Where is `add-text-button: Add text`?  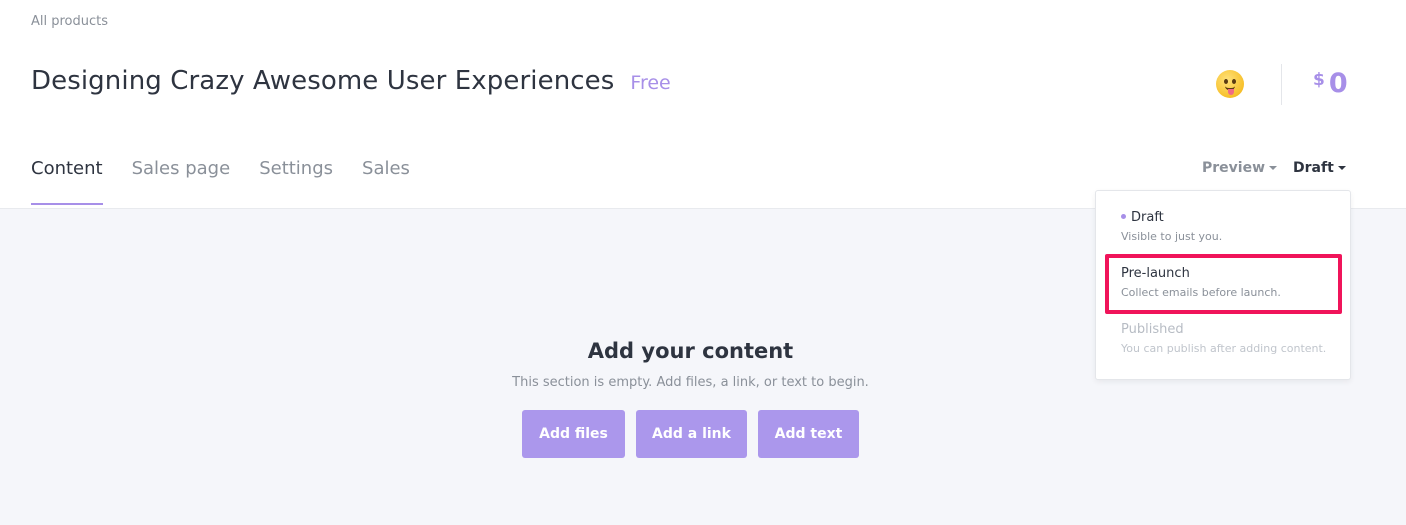
add-text-button: Add text is located at coordinates (808, 434).